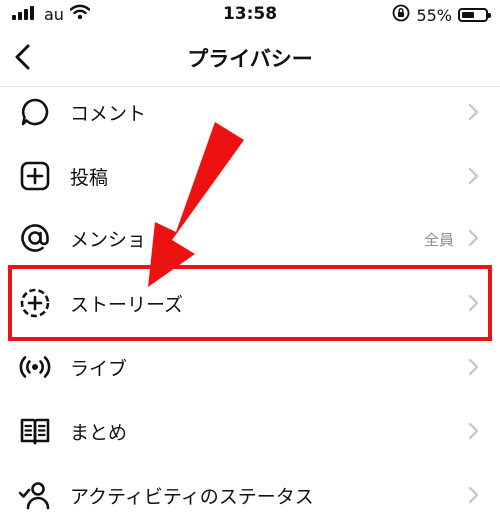 Image resolution: width=500 pixels, height=530 pixels. What do you see at coordinates (250, 112) in the screenshot?
I see `menu-item-comments: コメント` at bounding box center [250, 112].